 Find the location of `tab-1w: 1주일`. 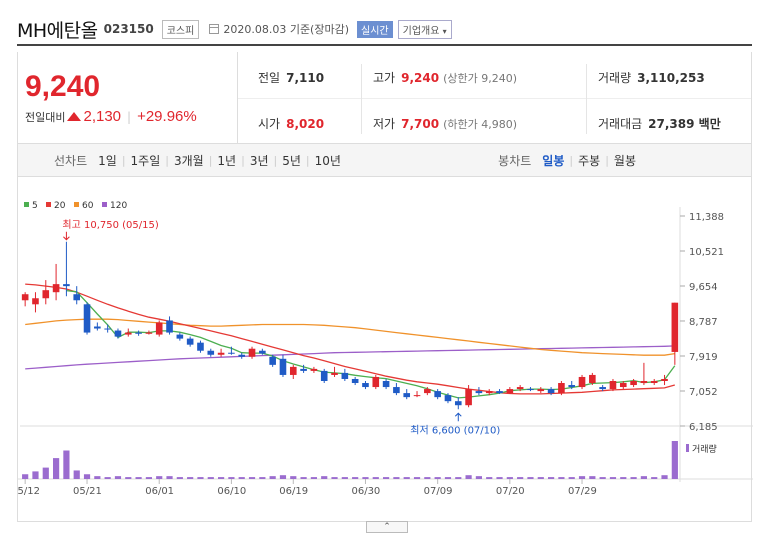

tab-1w: 1주일 is located at coordinates (146, 160).